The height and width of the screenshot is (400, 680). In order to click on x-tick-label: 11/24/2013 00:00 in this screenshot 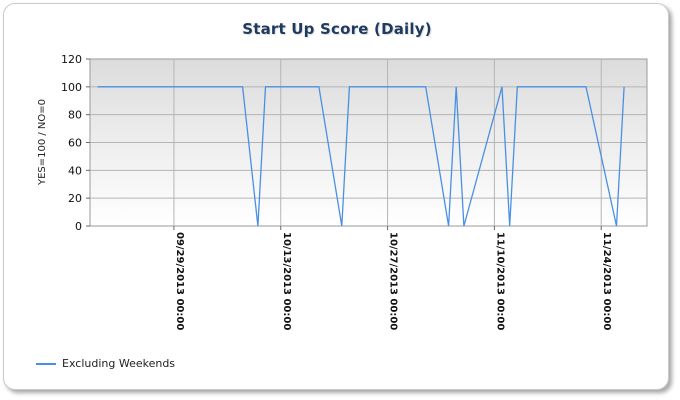, I will do `click(606, 281)`.